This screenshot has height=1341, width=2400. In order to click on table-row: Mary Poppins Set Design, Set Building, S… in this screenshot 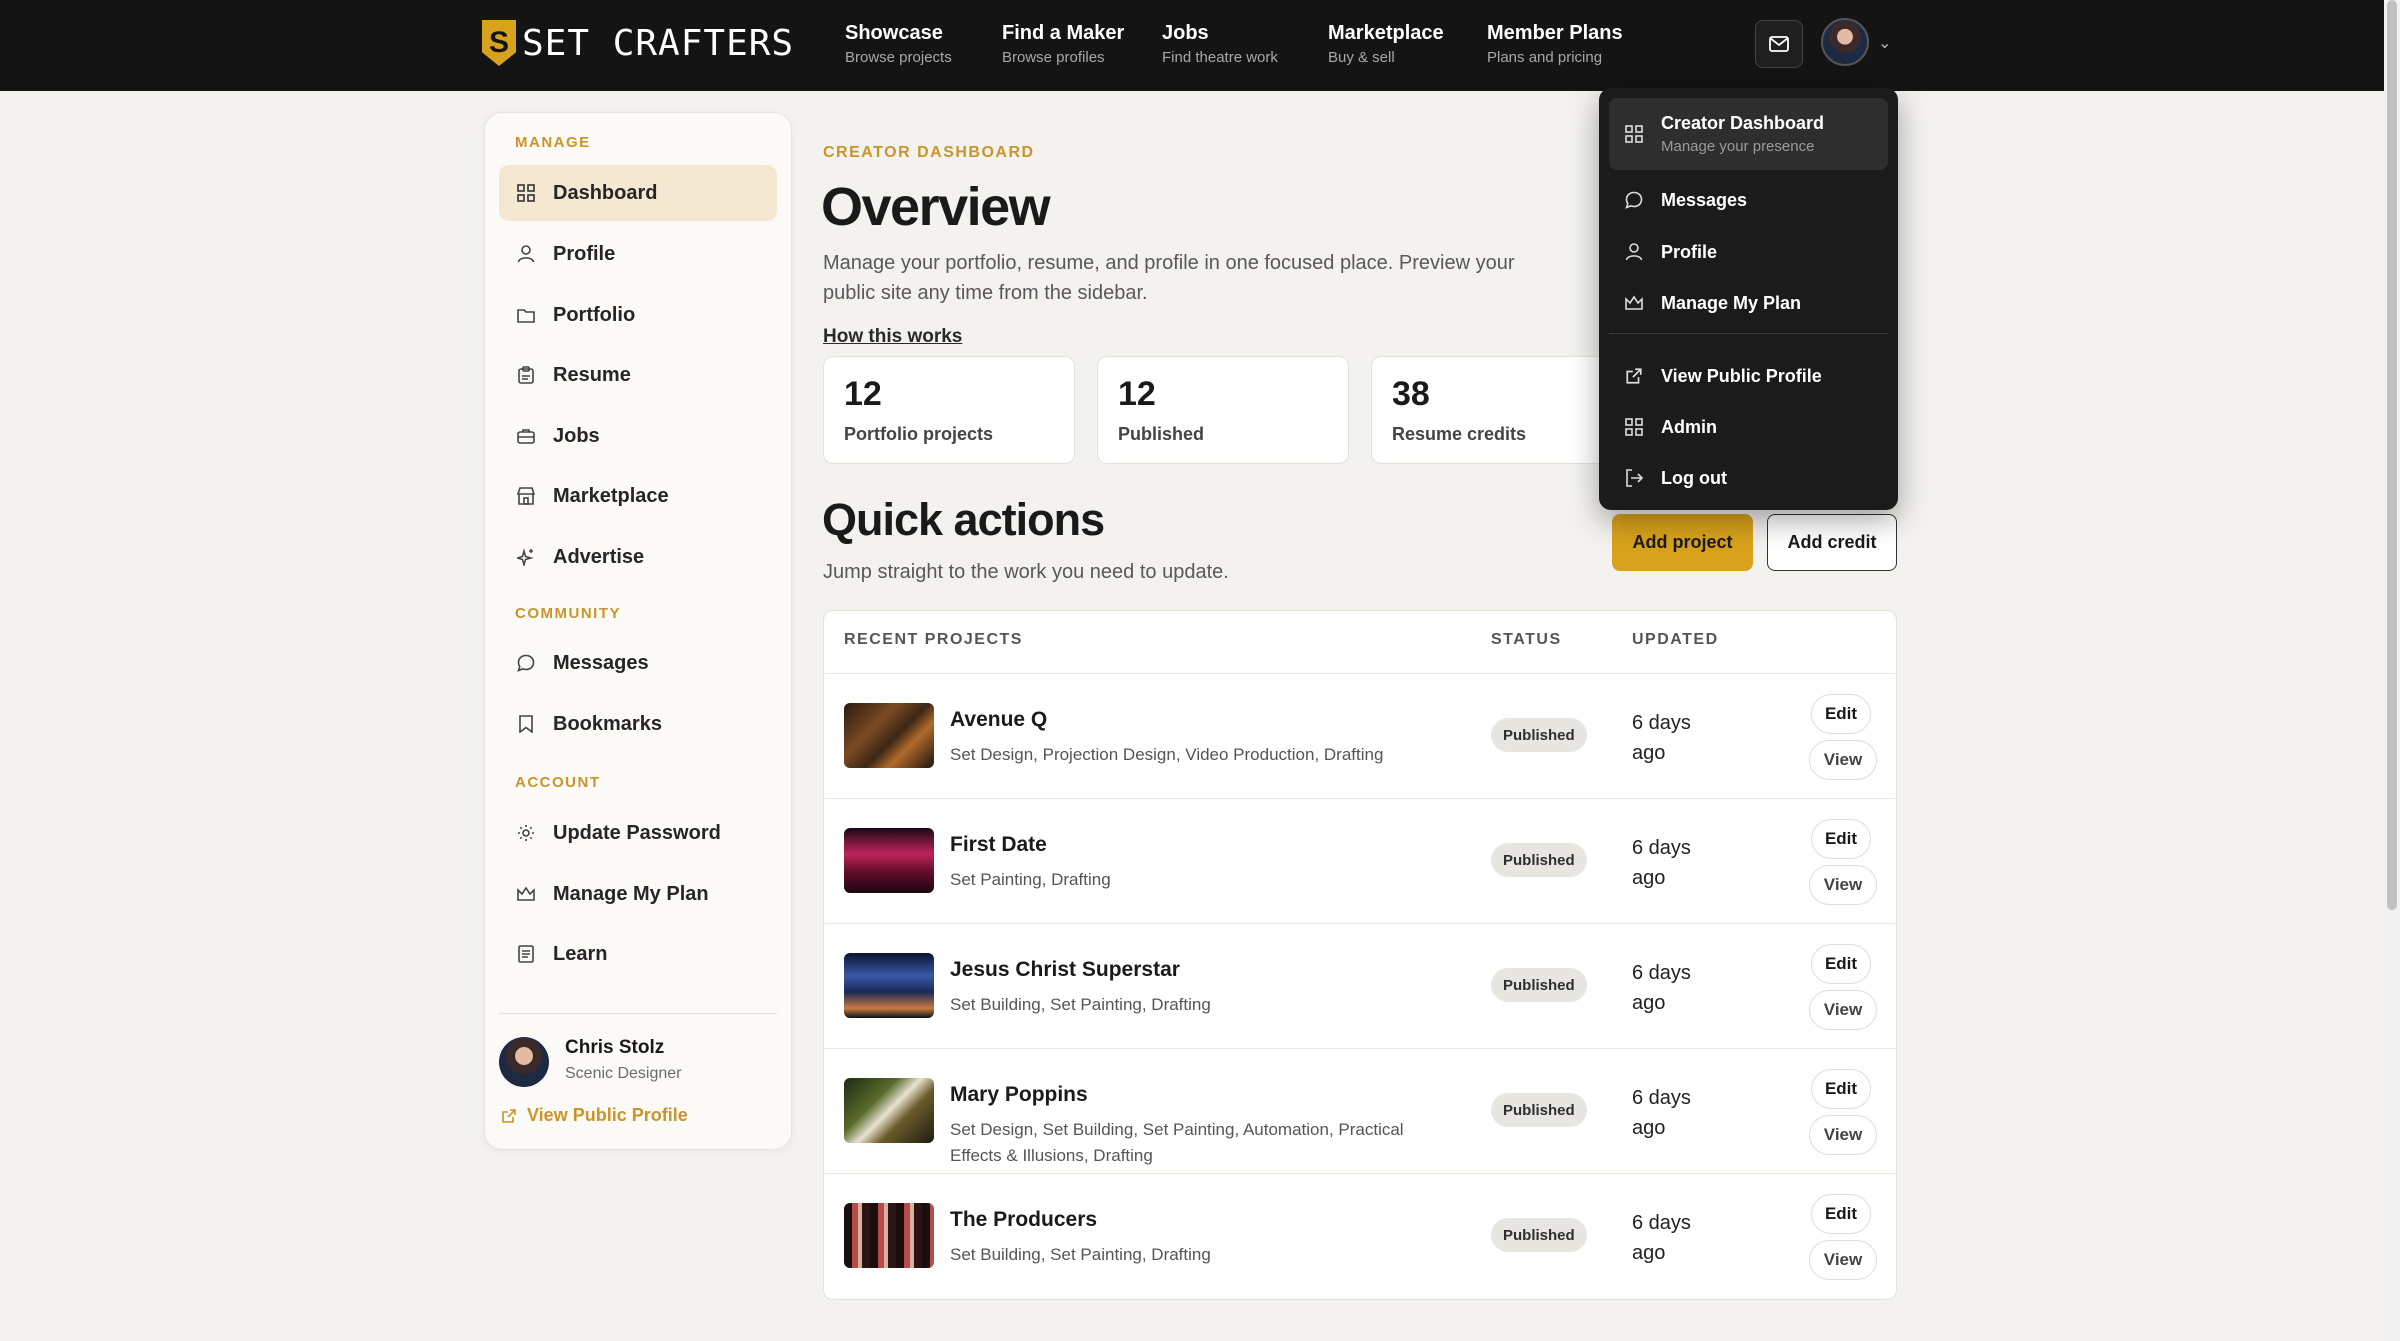, I will do `click(1360, 1110)`.